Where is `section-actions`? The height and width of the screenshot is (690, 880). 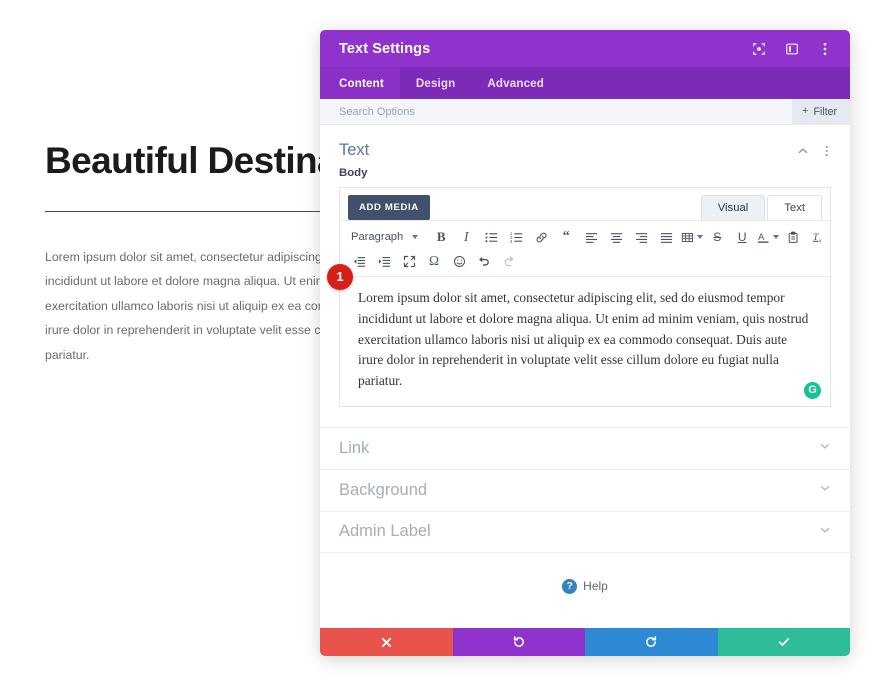 section-actions is located at coordinates (815, 151).